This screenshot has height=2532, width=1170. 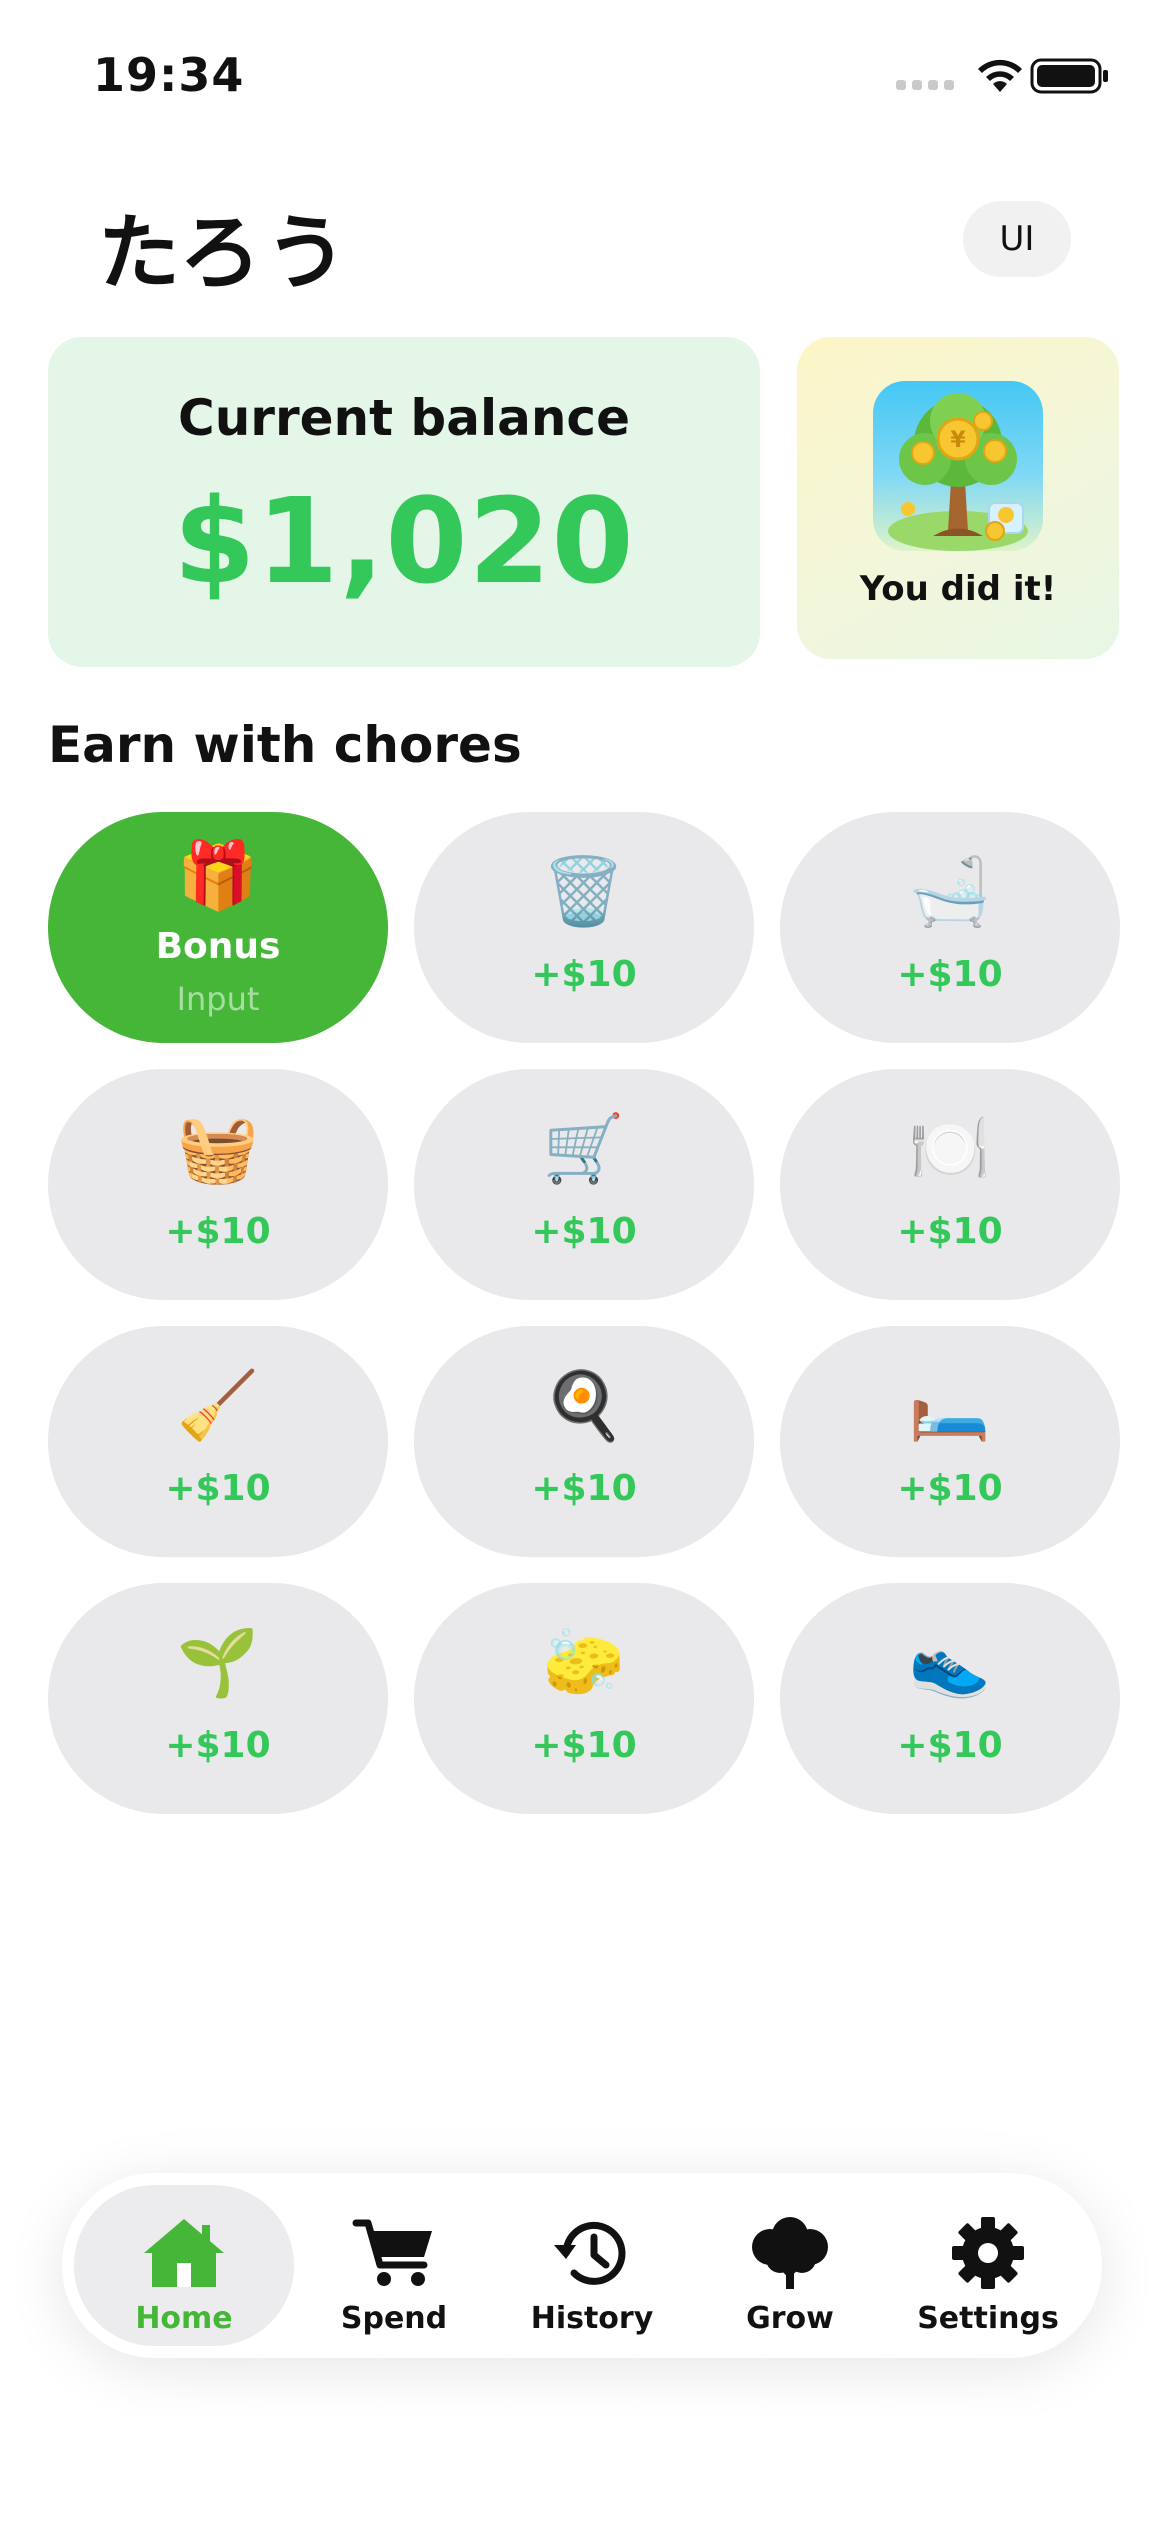 I want to click on chores-section-title: Earn with chores, so click(x=285, y=745).